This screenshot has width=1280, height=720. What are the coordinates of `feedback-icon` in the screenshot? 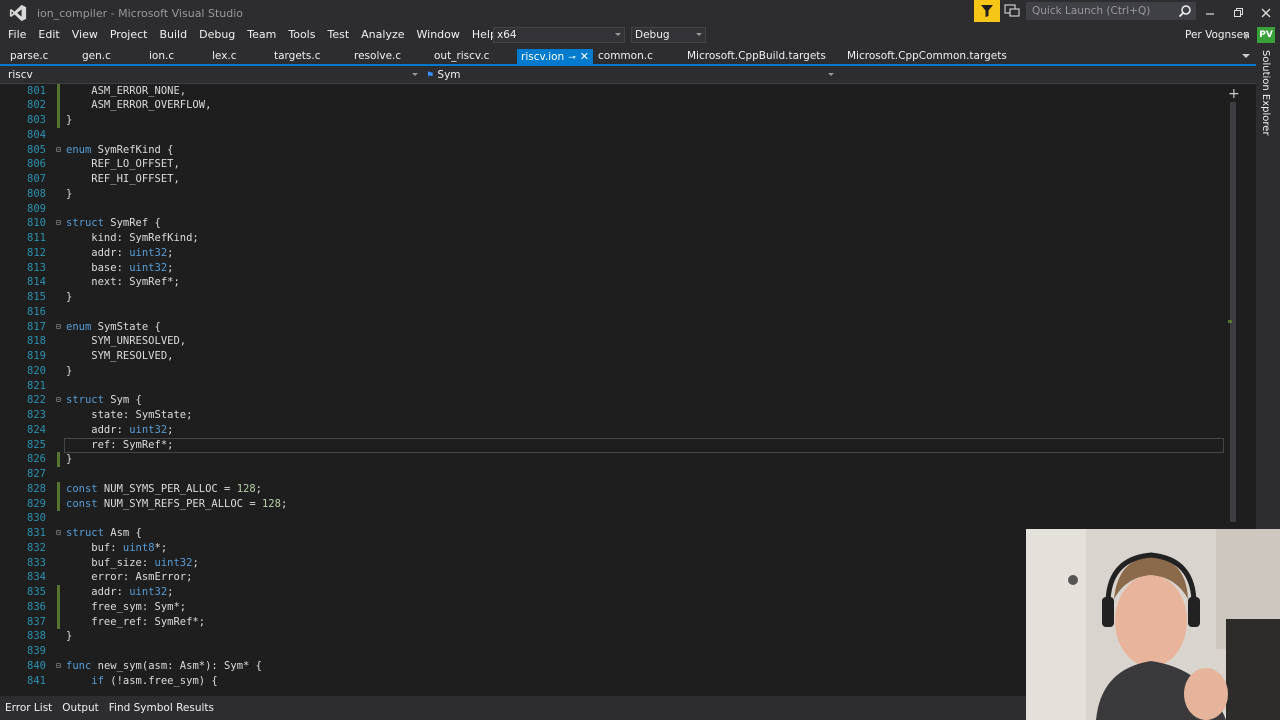 It's located at (1013, 12).